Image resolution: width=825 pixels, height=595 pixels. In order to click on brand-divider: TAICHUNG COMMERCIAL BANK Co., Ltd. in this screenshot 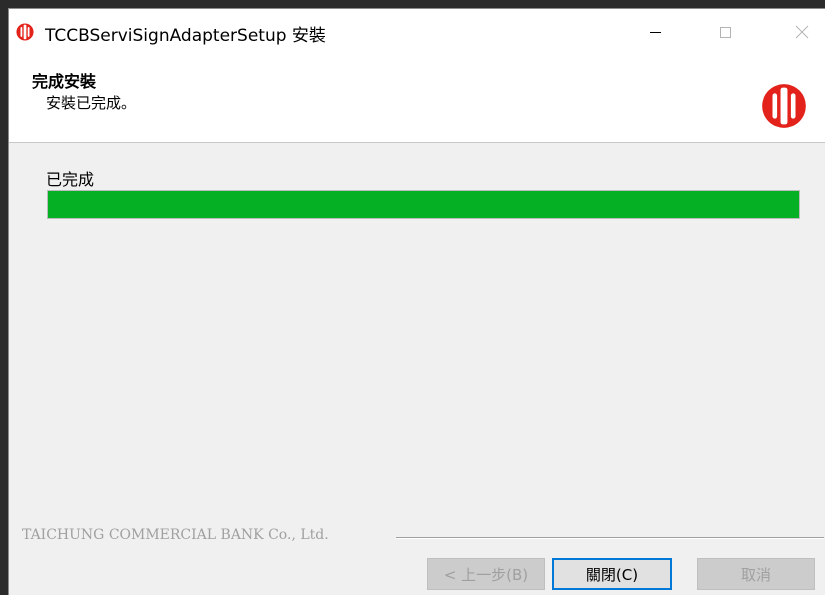, I will do `click(423, 537)`.